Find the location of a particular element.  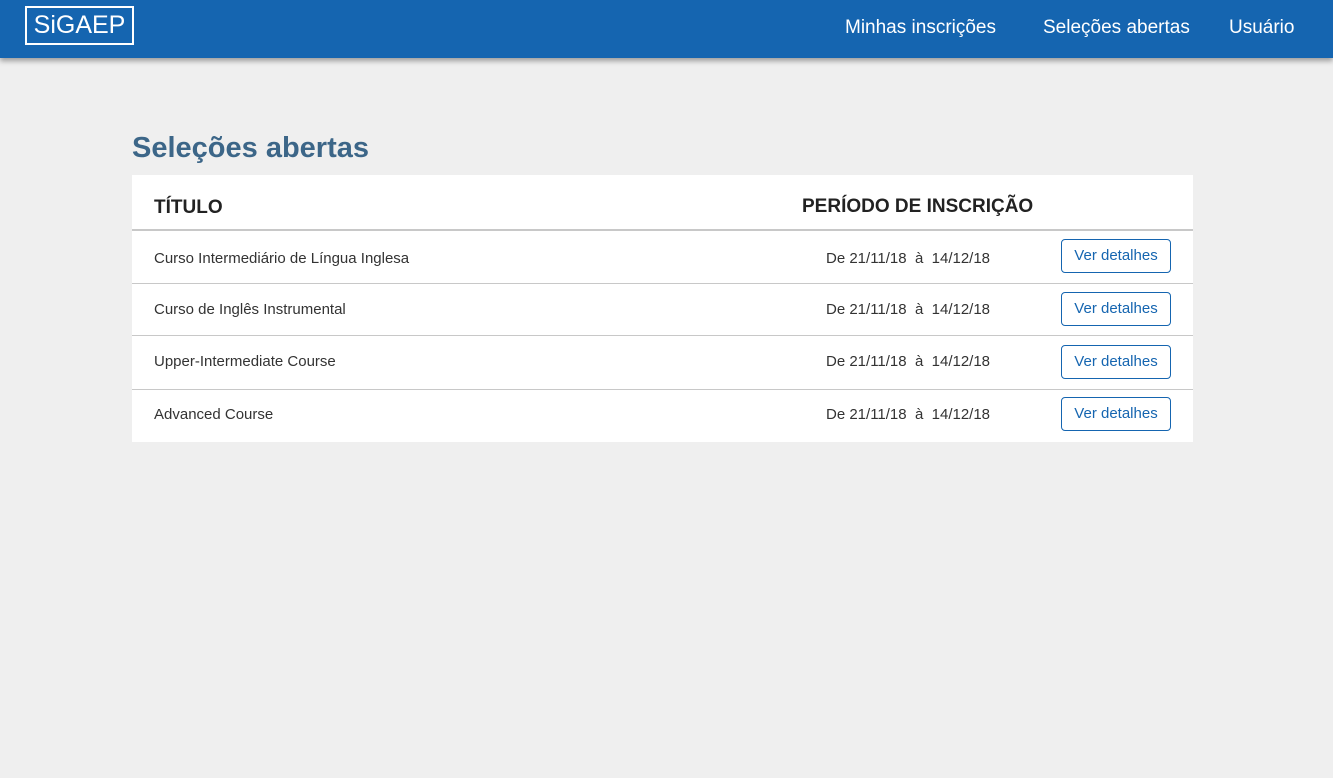

nav-user: Usuário is located at coordinates (1261, 28).